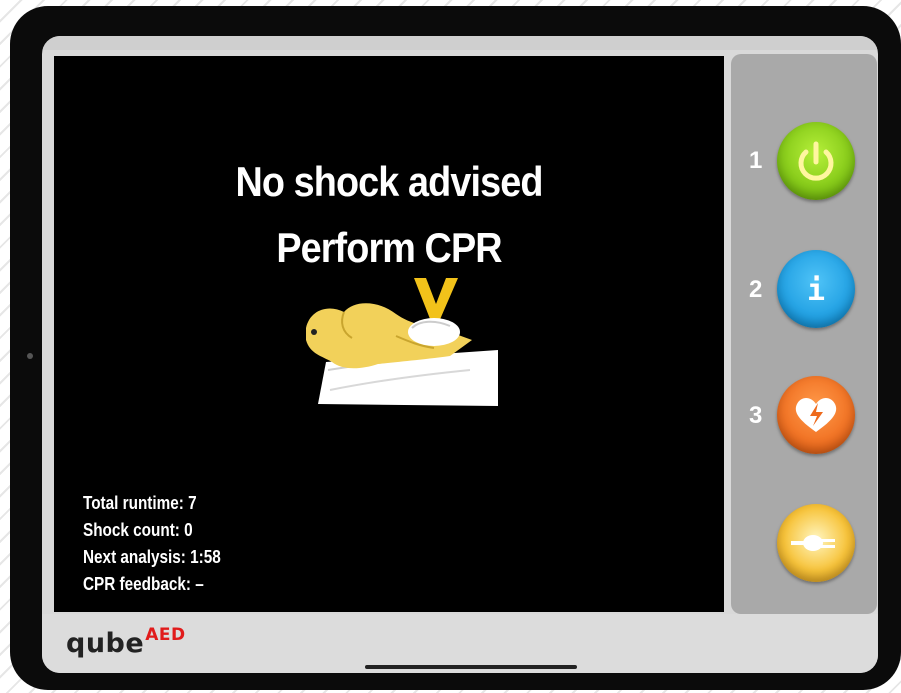 The width and height of the screenshot is (901, 693). What do you see at coordinates (460, 43) in the screenshot?
I see `top-strip` at bounding box center [460, 43].